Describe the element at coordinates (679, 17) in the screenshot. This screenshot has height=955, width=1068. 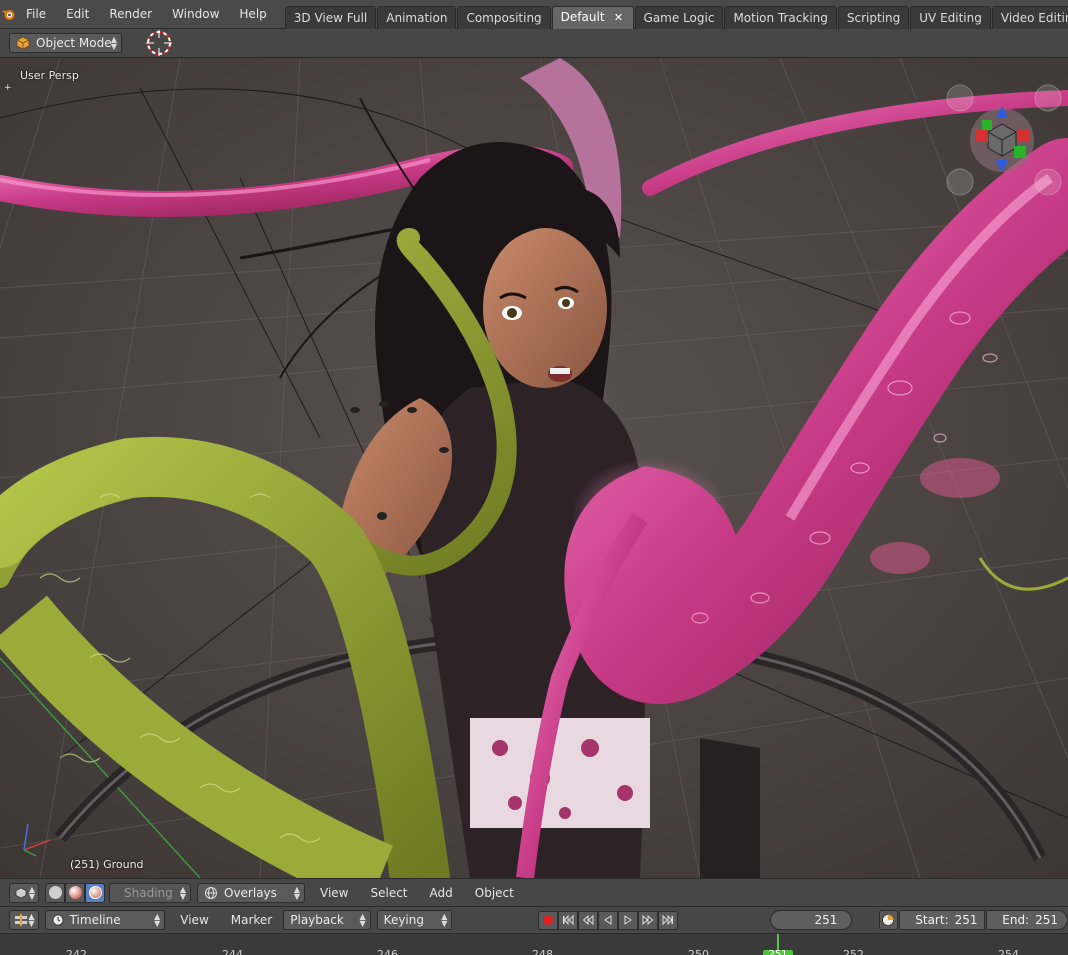
I see `tab-game-logic: Game Logic` at that location.